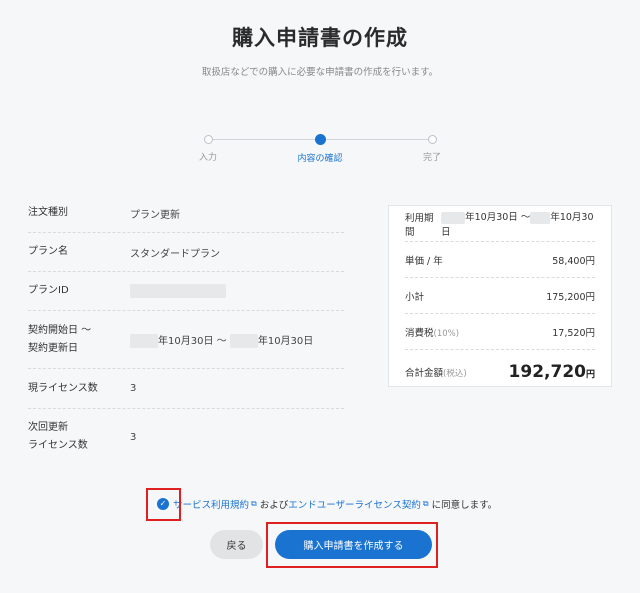  What do you see at coordinates (237, 291) in the screenshot?
I see `plan-id-value` at bounding box center [237, 291].